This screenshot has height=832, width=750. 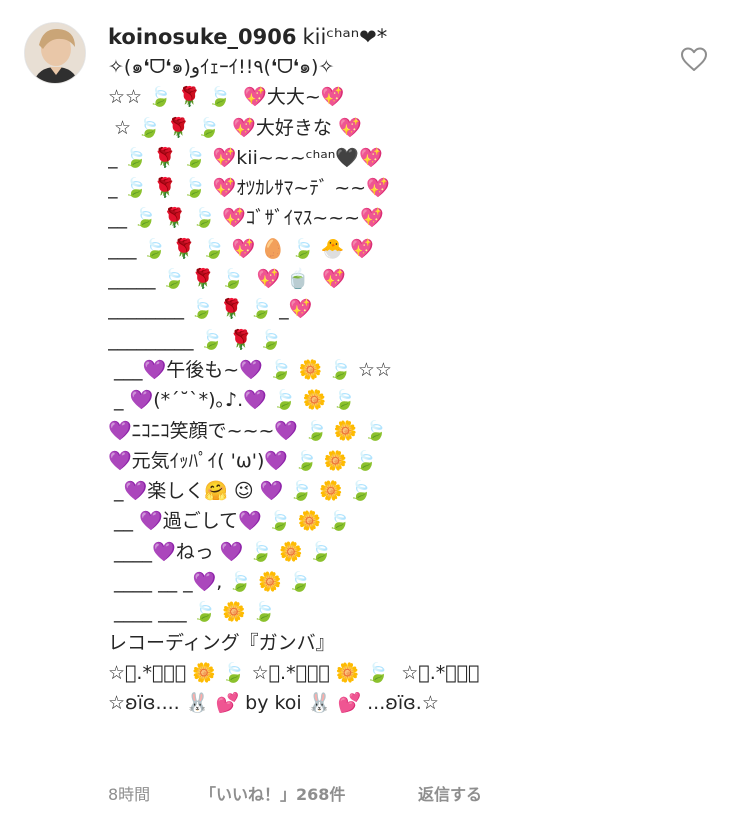 What do you see at coordinates (235, 127) in the screenshot?
I see `comment-line: ☆ 🍃 🌹 🍃 💖大好きな 💖` at bounding box center [235, 127].